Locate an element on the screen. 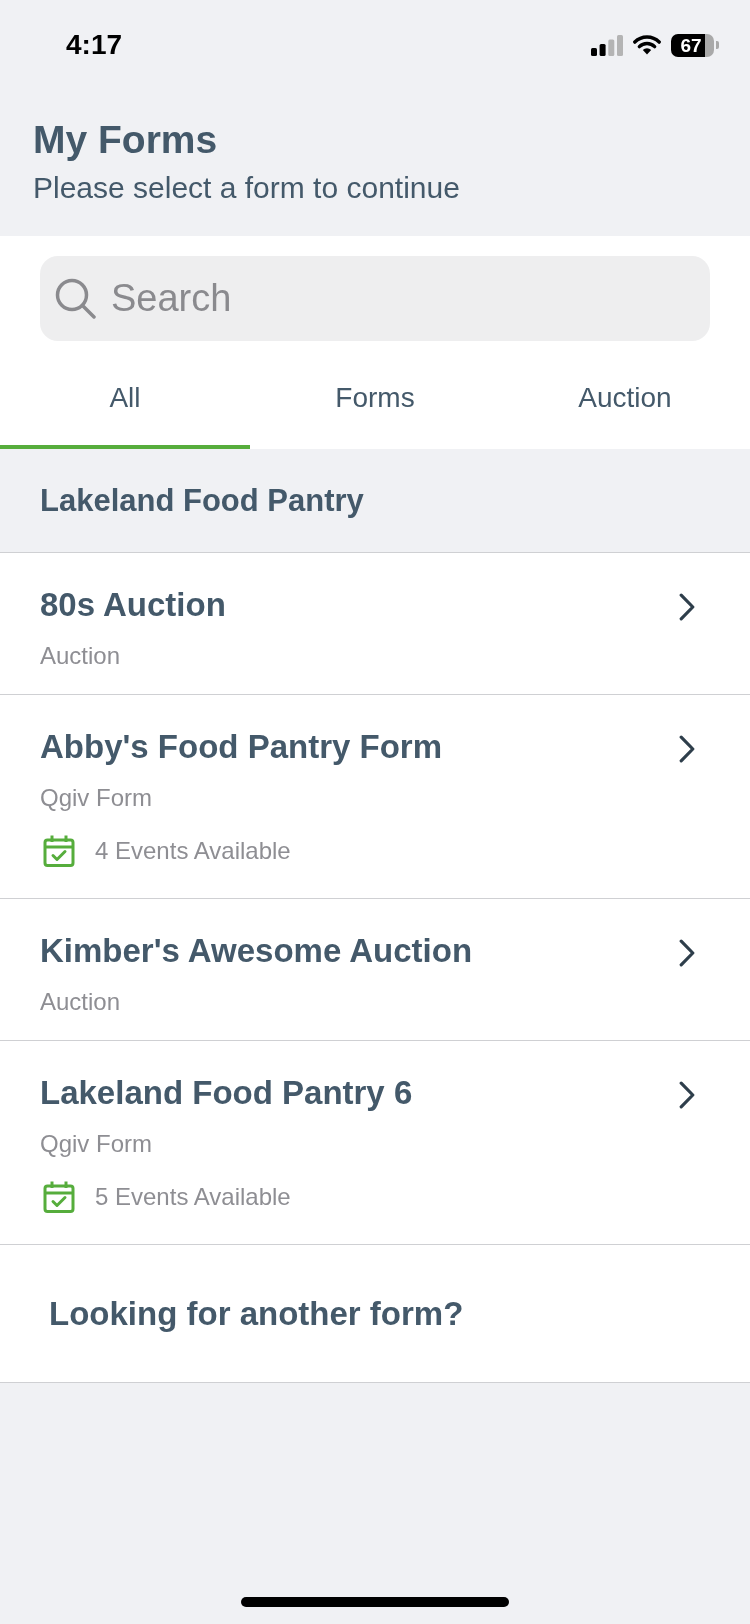  form-title: Lakeland Food Pantry 6 is located at coordinates (226, 1093).